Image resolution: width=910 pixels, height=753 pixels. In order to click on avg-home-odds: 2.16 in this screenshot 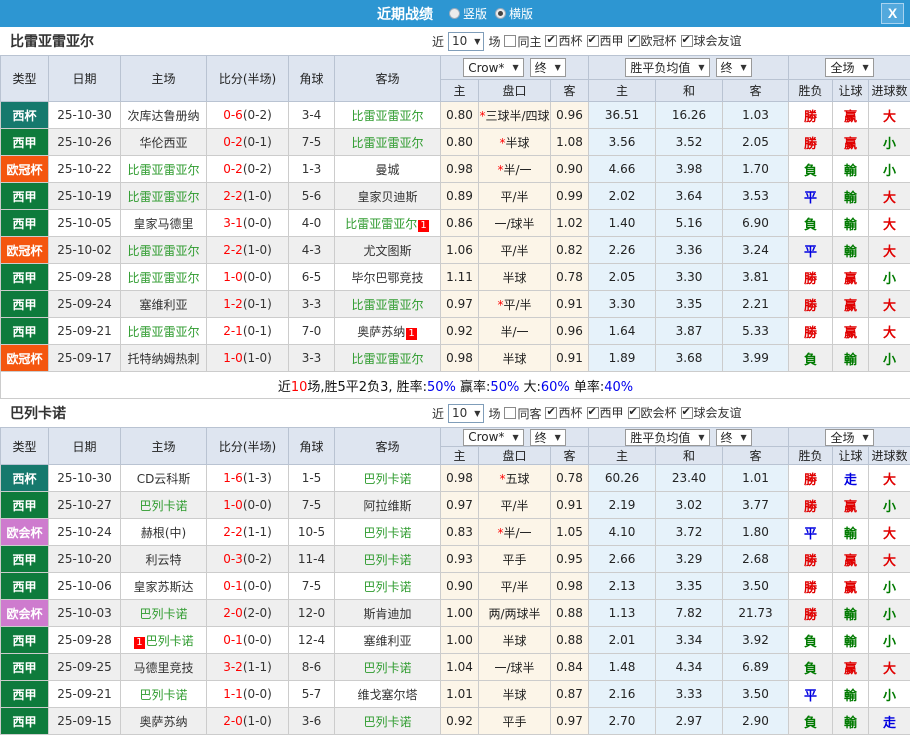, I will do `click(622, 694)`.